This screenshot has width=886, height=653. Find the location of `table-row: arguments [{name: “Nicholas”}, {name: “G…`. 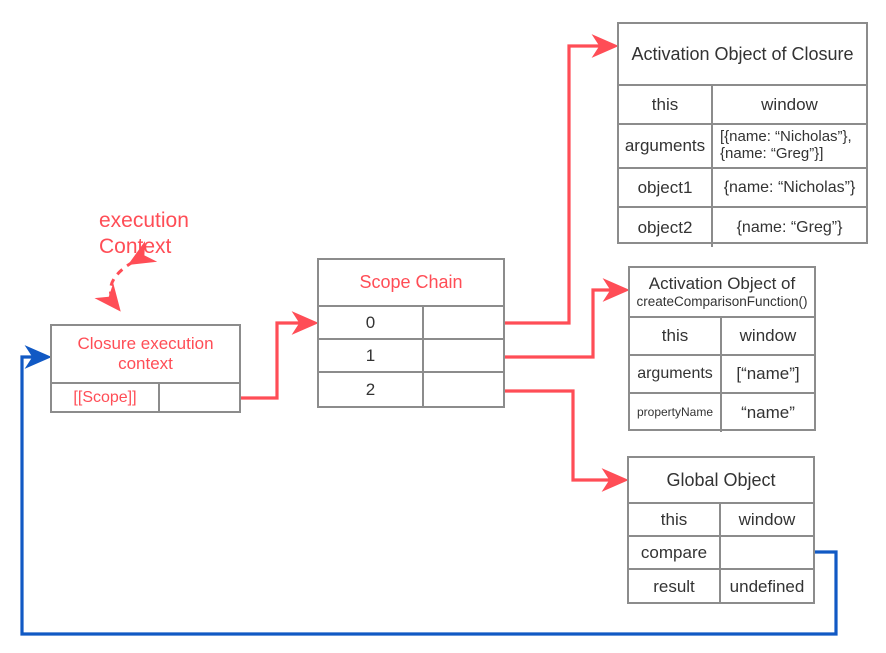

table-row: arguments [{name: “Nicholas”}, {name: “G… is located at coordinates (742, 147).